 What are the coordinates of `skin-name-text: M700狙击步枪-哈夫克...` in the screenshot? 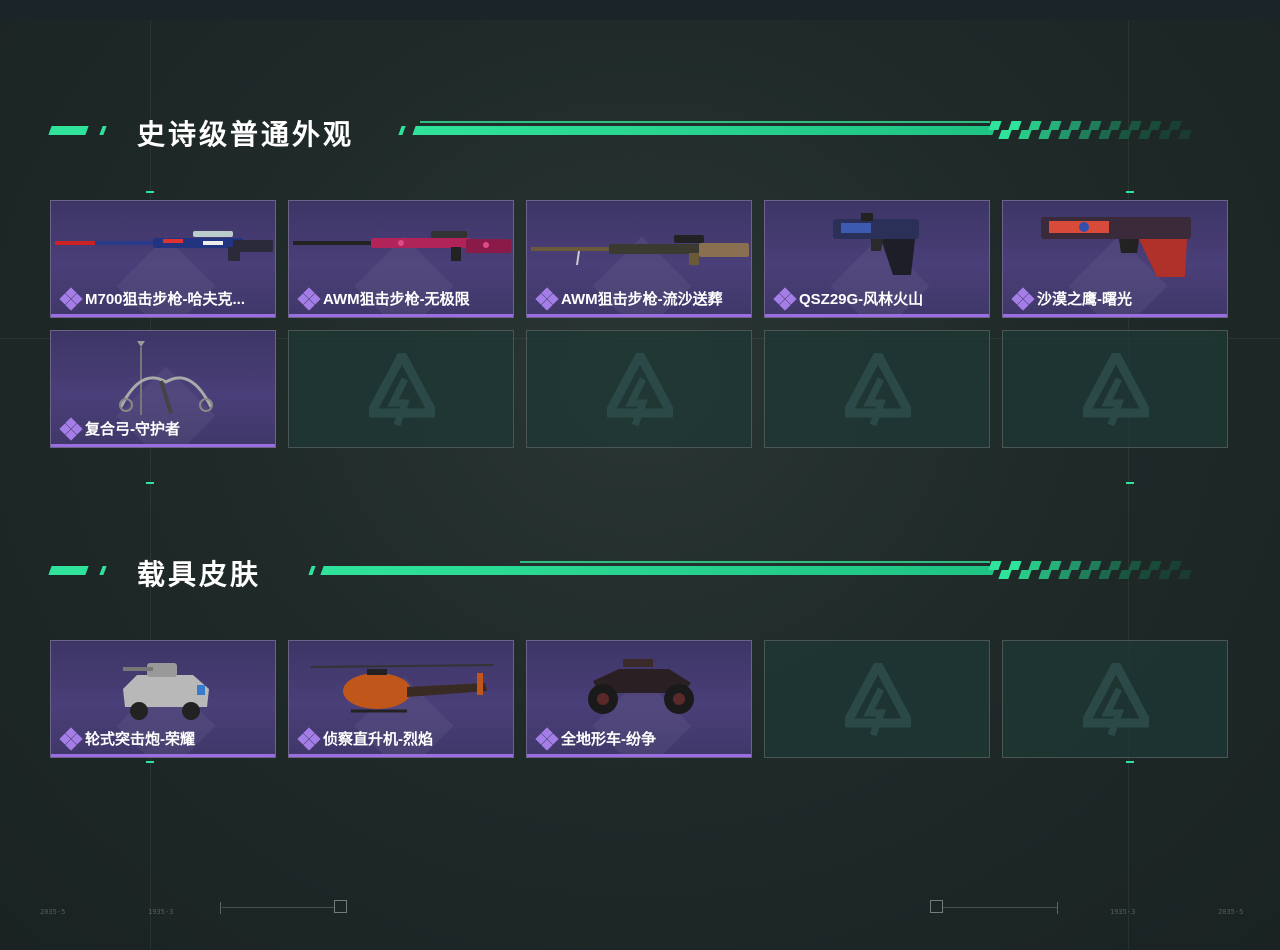 It's located at (165, 299).